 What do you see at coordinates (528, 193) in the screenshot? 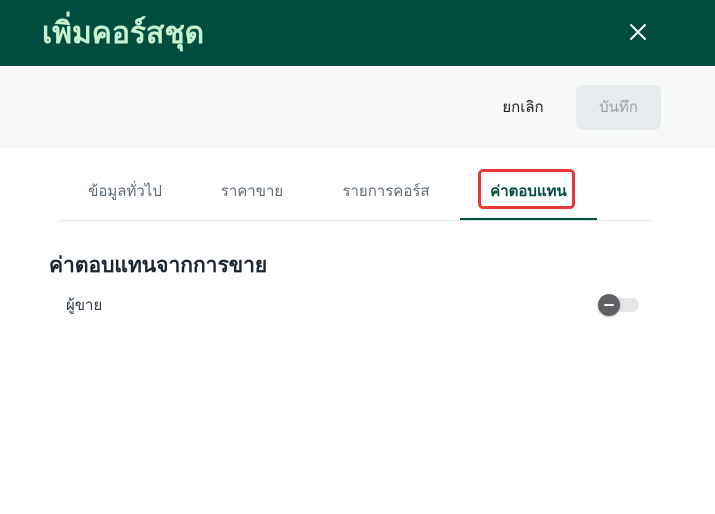
I see `tab-compensation: ค่าตอบแทน` at bounding box center [528, 193].